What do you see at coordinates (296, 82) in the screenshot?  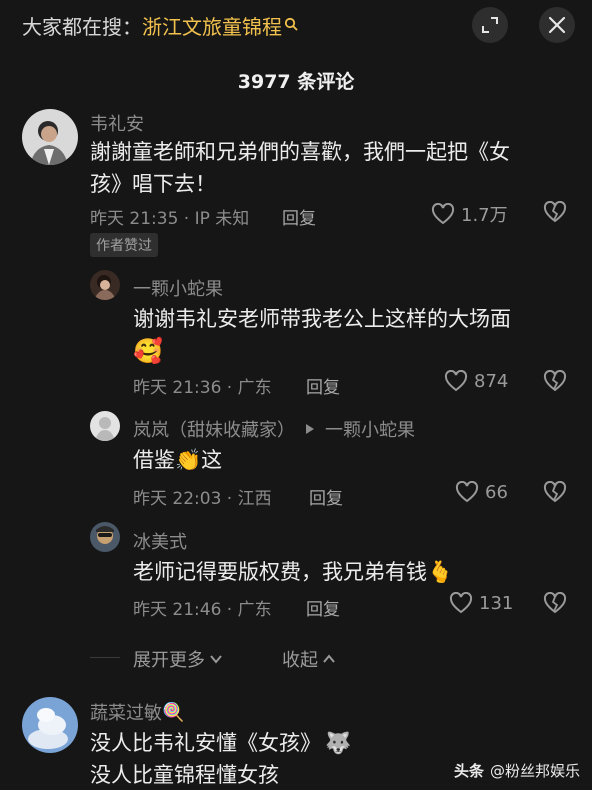 I see `comment-count-title: 3977 条评论` at bounding box center [296, 82].